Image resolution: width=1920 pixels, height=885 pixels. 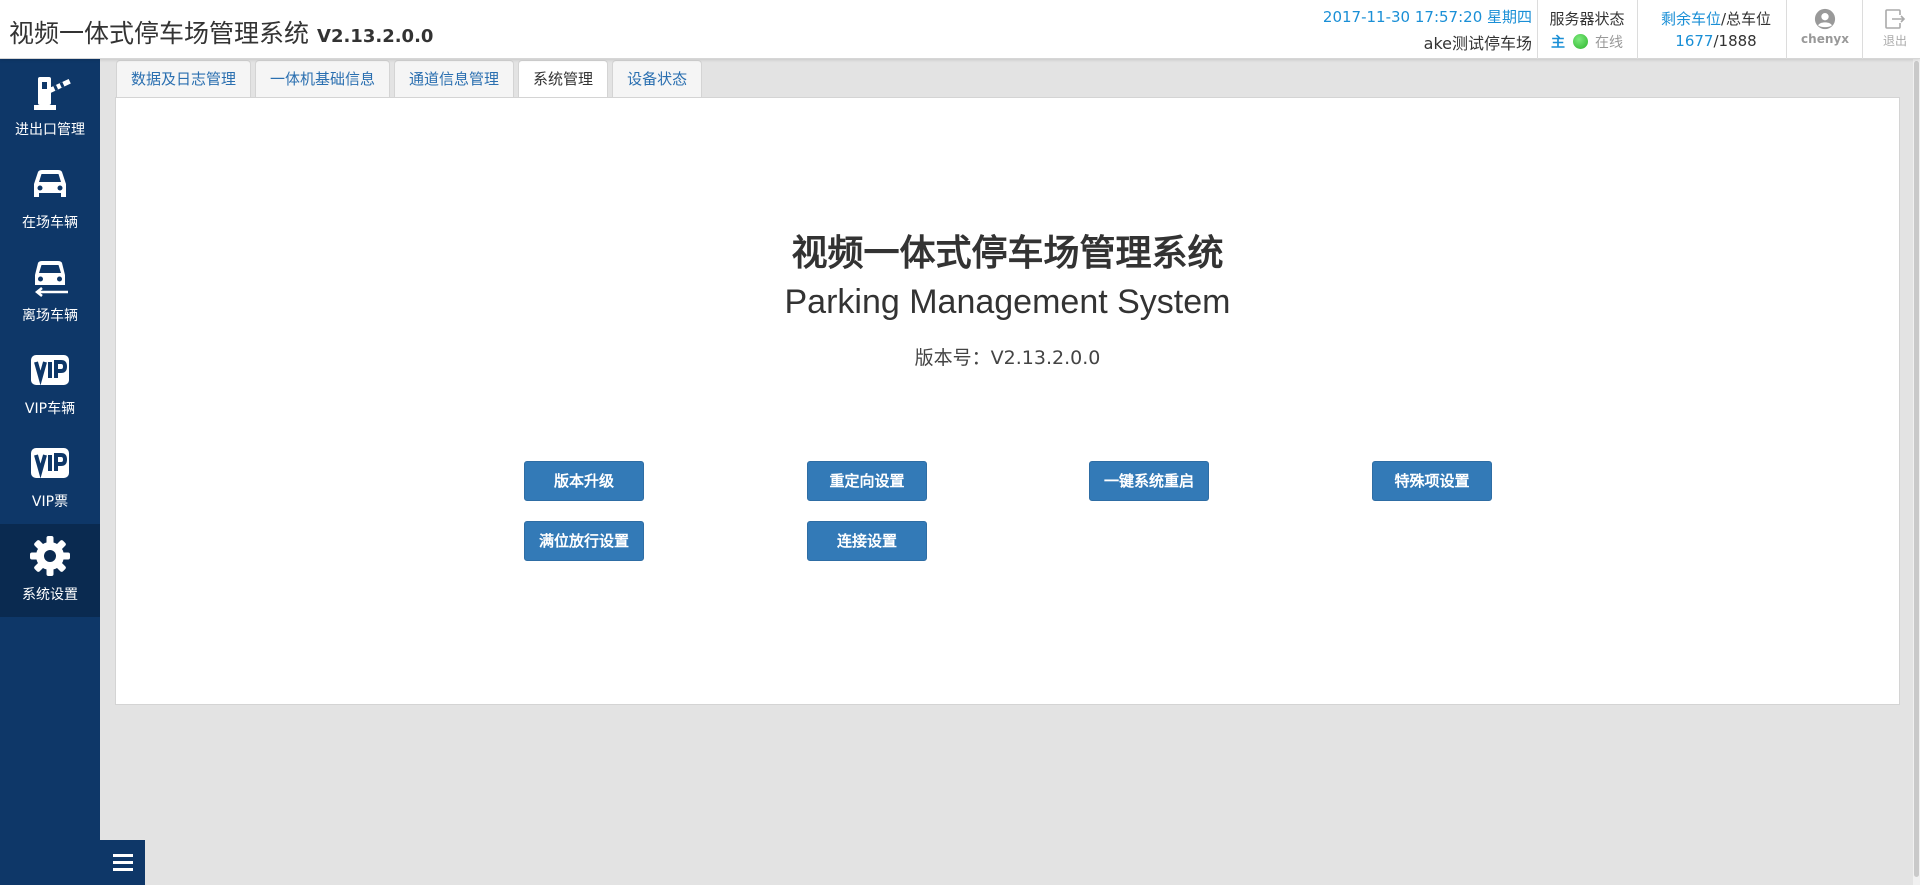 I want to click on sidebar-item-vehicles-departed: 离场车辆, so click(x=50, y=291).